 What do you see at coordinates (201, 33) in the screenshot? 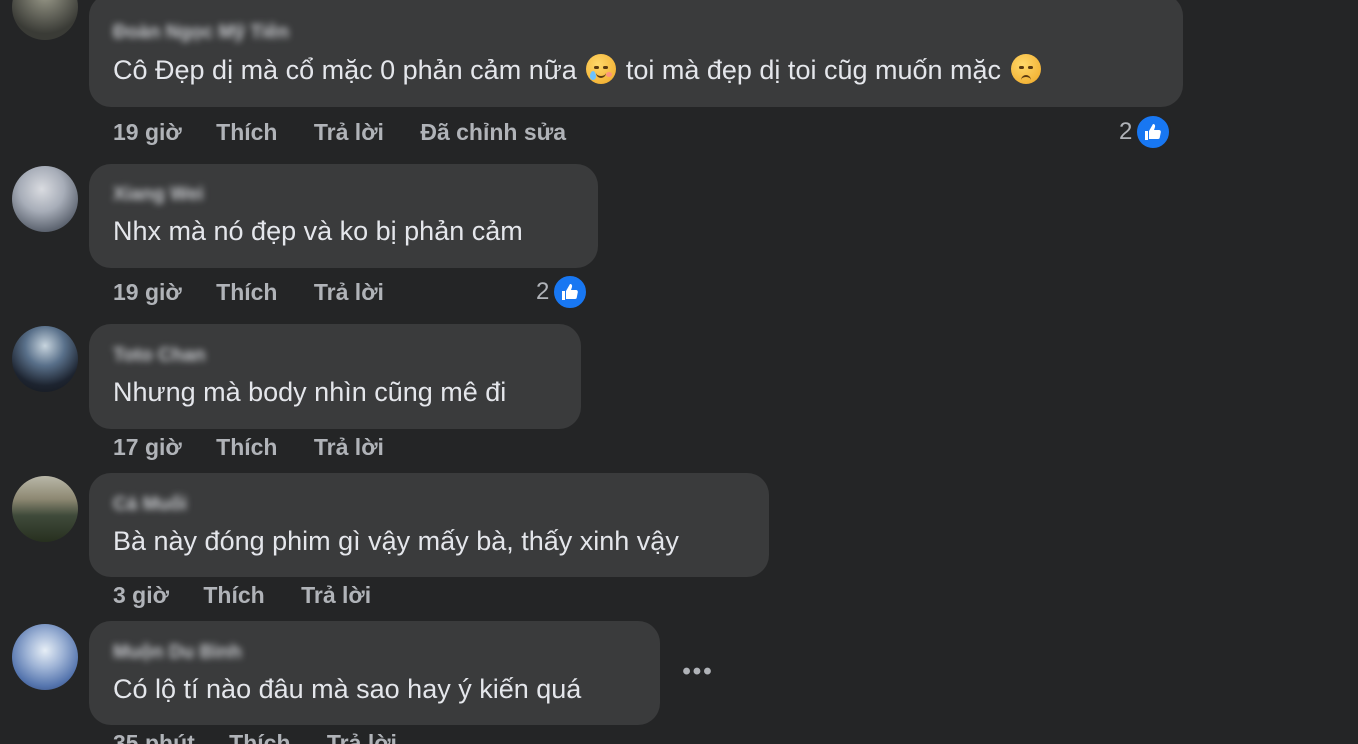
I see `comment-author: Đoàn Ngọc Mỹ Tiên` at bounding box center [201, 33].